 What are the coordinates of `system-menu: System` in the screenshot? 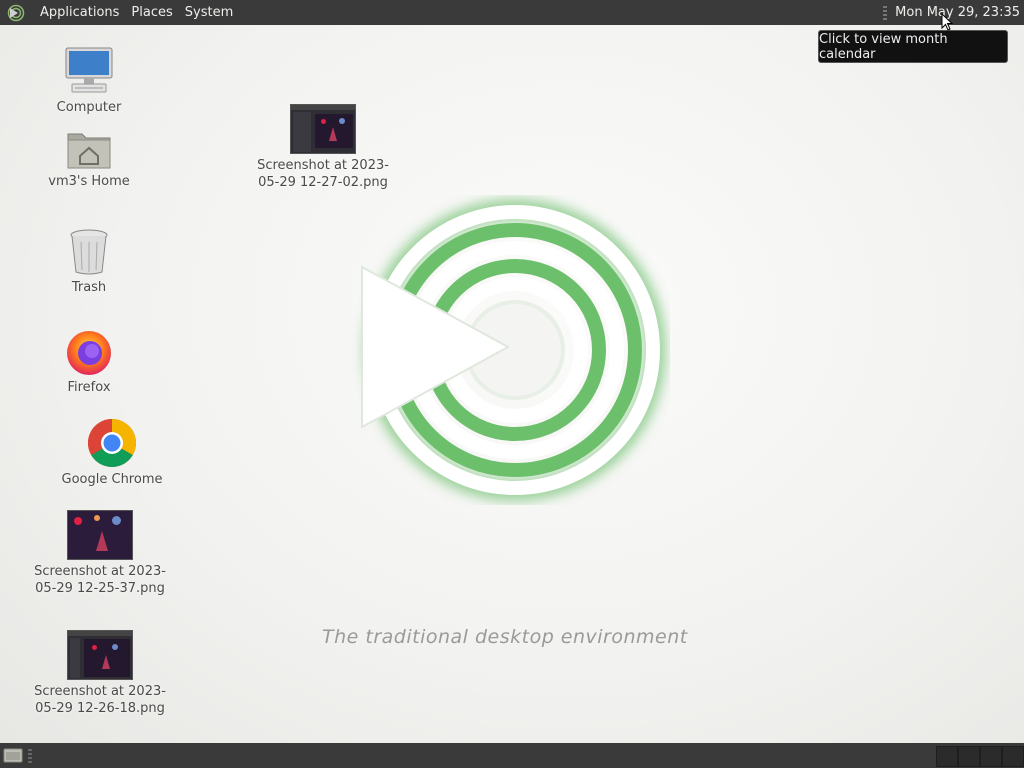 It's located at (209, 12).